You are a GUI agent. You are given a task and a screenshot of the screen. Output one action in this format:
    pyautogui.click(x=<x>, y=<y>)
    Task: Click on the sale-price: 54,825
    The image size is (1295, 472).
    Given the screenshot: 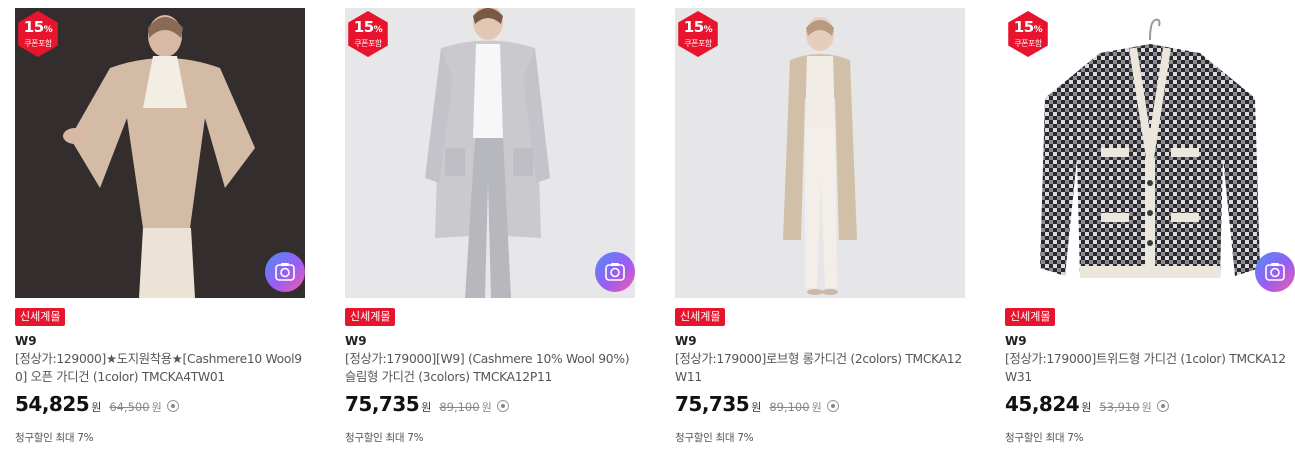 What is the action you would take?
    pyautogui.click(x=52, y=404)
    